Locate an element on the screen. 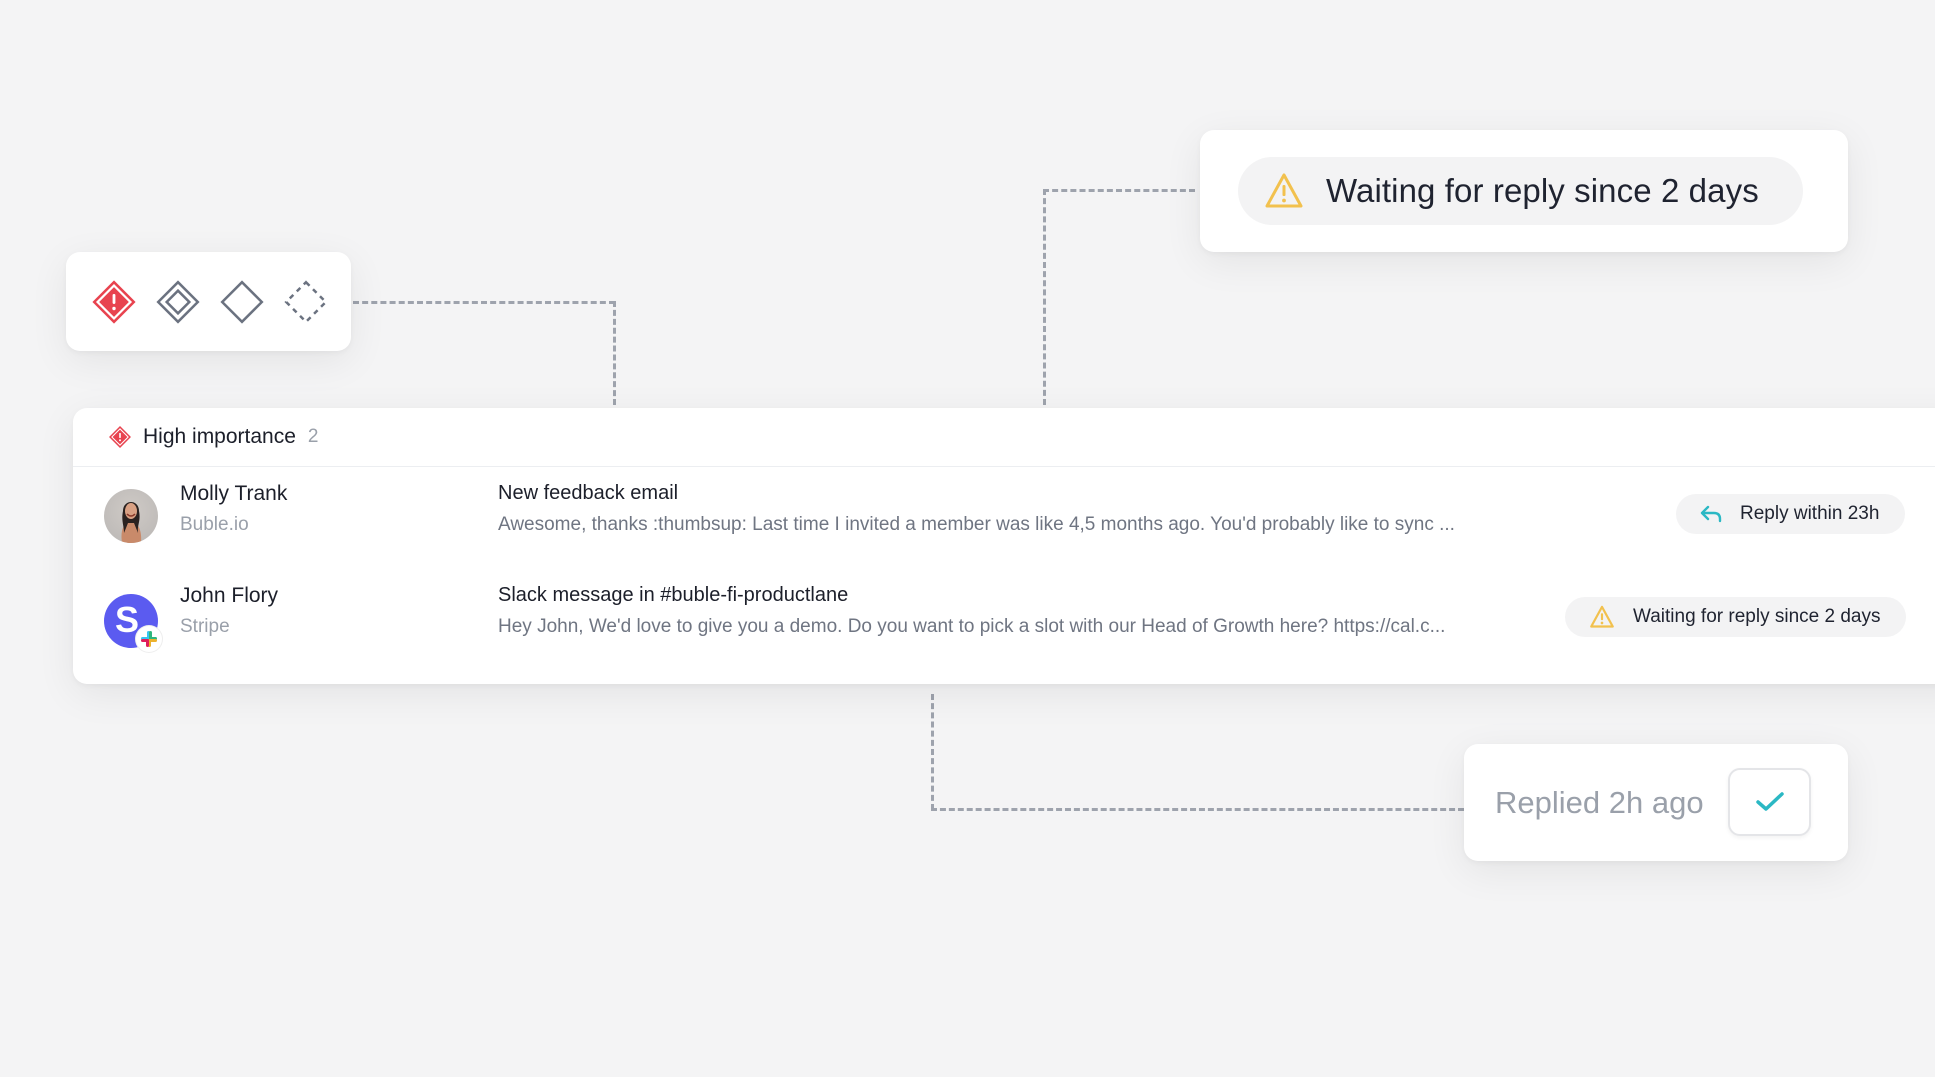 Image resolution: width=1935 pixels, height=1077 pixels. priority-high-button is located at coordinates (178, 301).